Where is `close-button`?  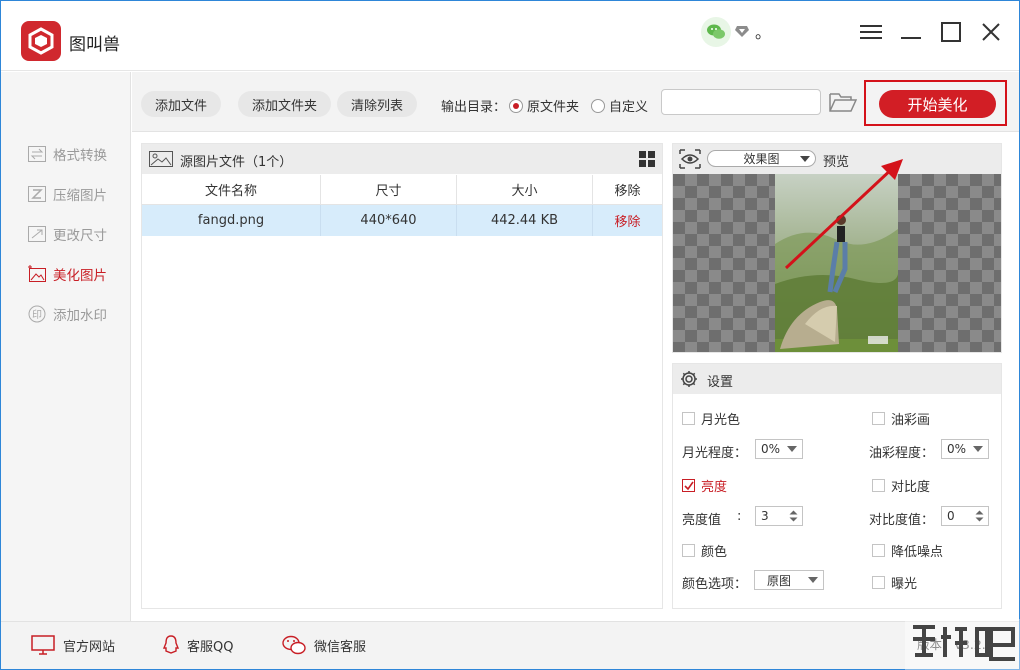 close-button is located at coordinates (991, 32).